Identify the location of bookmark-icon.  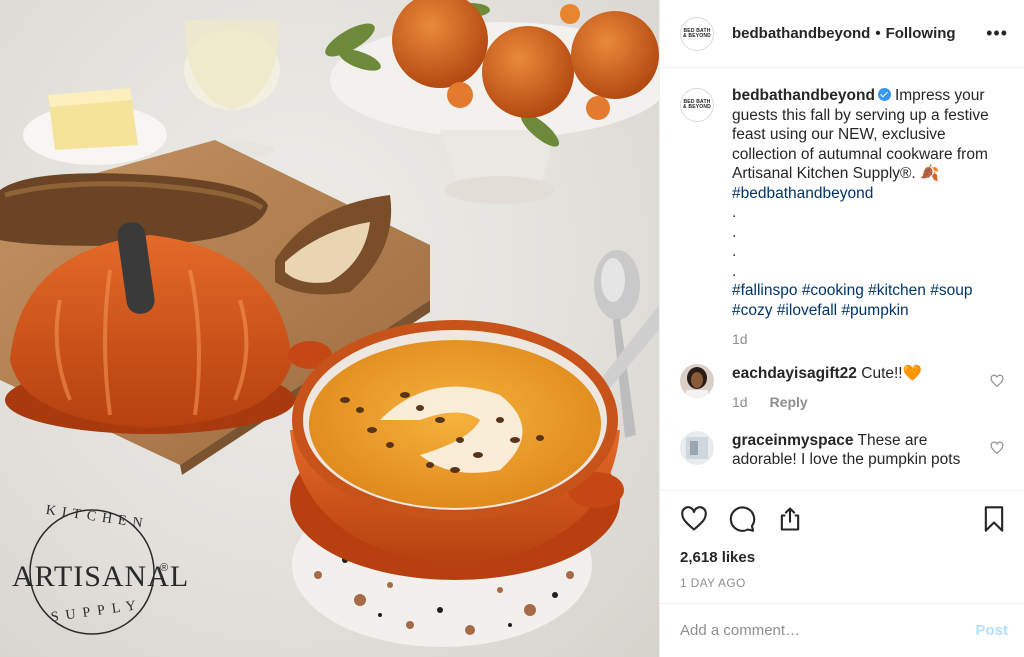
(994, 519).